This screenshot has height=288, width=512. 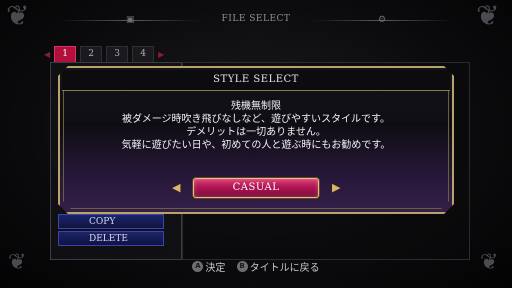 I want to click on description-line-2: 被ダメージ時吹き飛びなしなど、遊びやすいスタイルです。, so click(x=256, y=119).